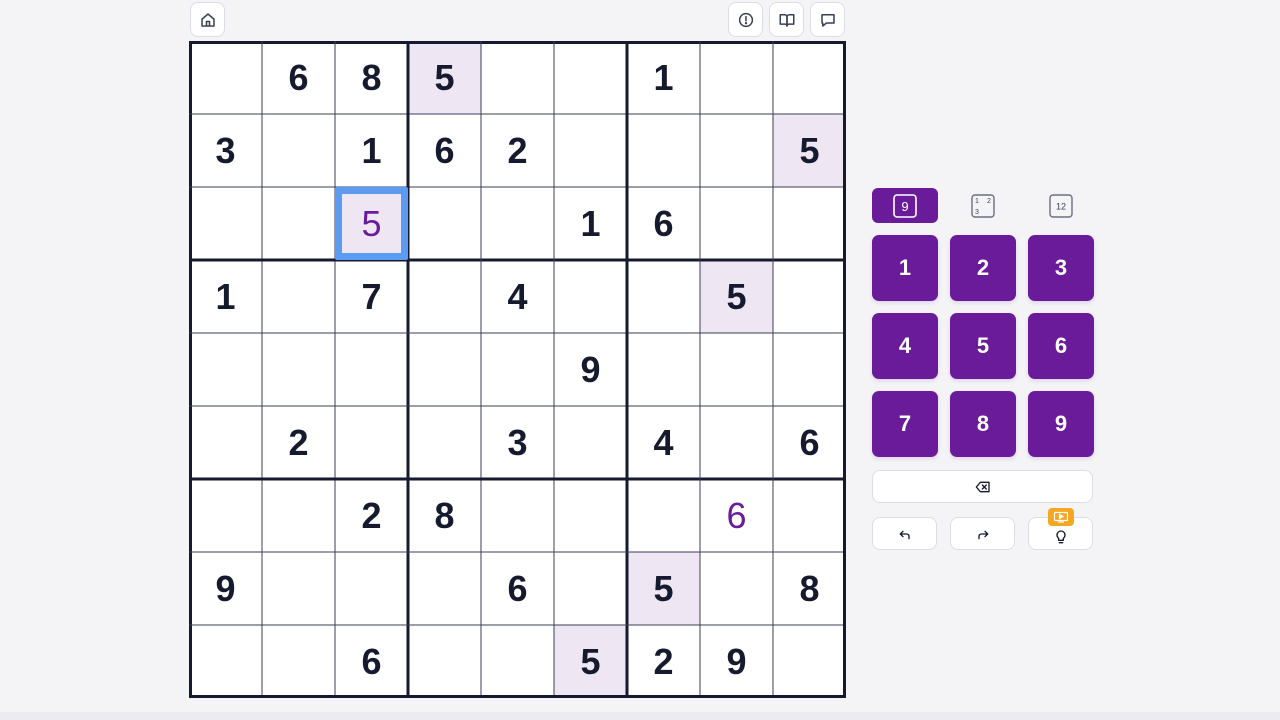 The image size is (1280, 720). Describe the element at coordinates (1061, 268) in the screenshot. I see `digit-button-3: 3` at that location.